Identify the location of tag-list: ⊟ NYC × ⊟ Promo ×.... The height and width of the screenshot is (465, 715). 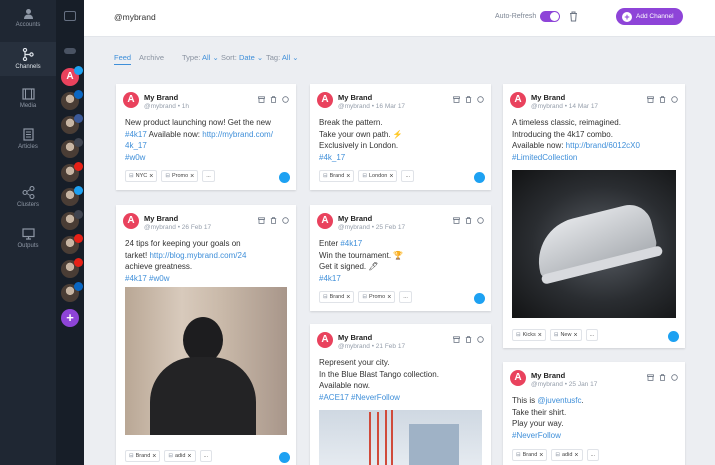
(170, 176).